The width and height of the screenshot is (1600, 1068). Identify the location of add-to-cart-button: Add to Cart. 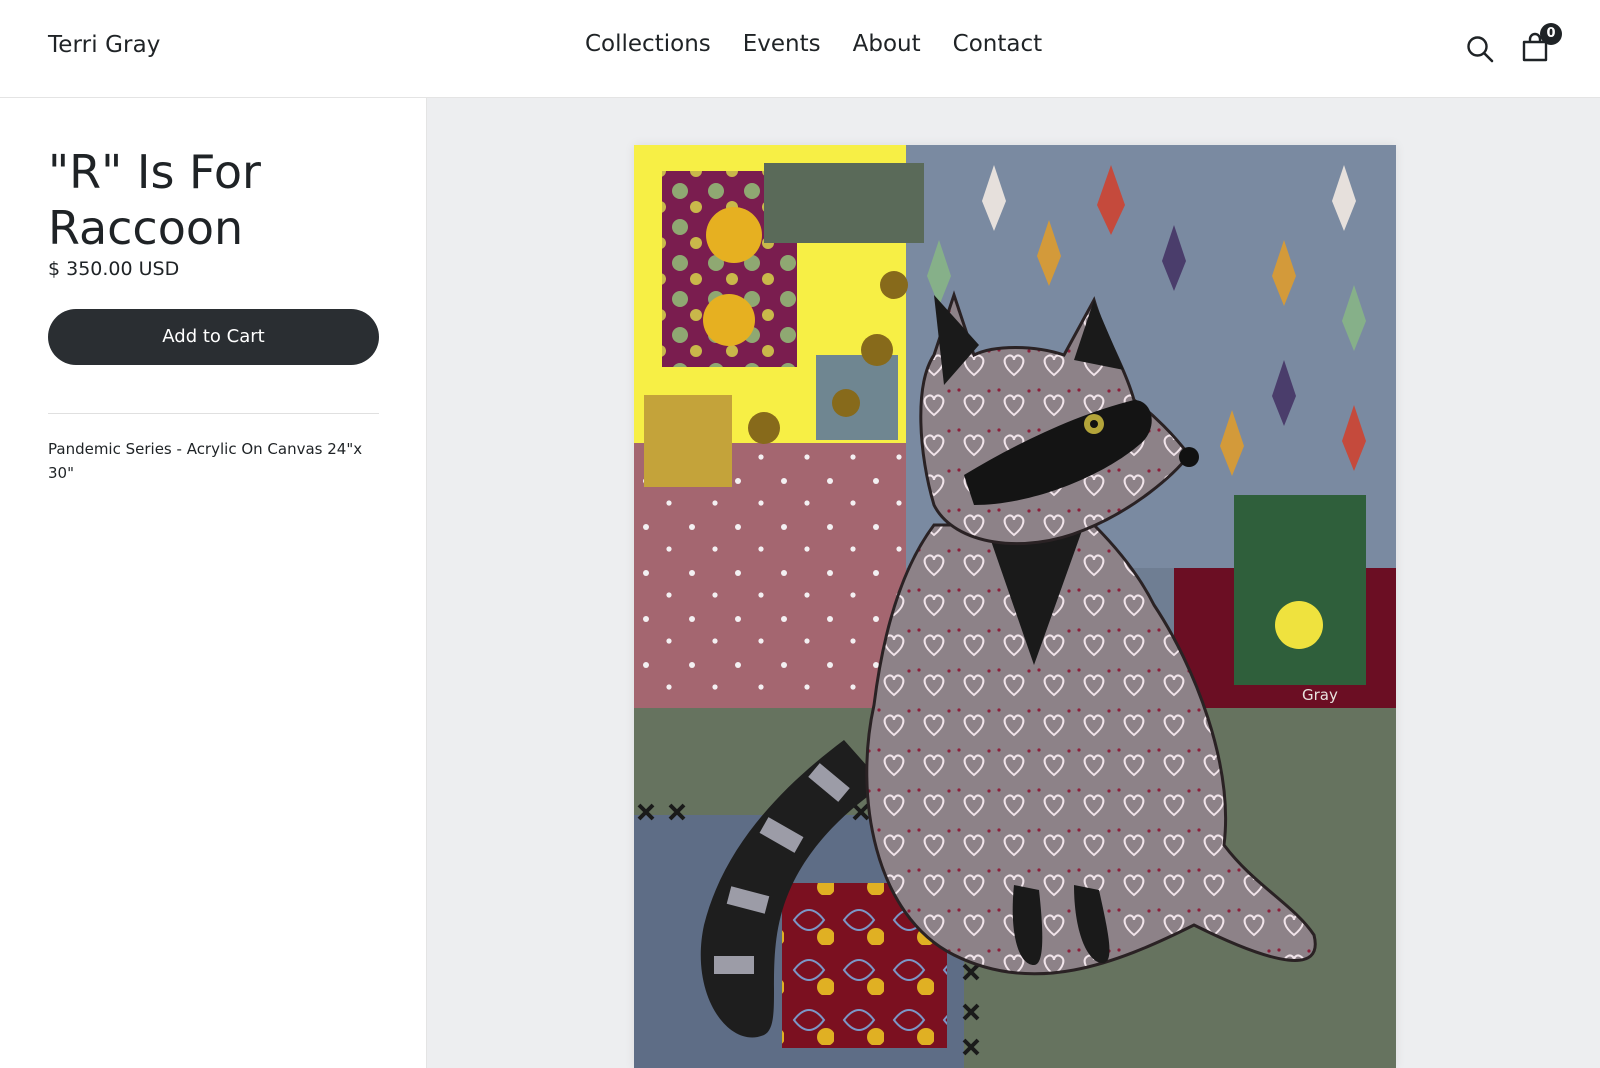
(213, 337).